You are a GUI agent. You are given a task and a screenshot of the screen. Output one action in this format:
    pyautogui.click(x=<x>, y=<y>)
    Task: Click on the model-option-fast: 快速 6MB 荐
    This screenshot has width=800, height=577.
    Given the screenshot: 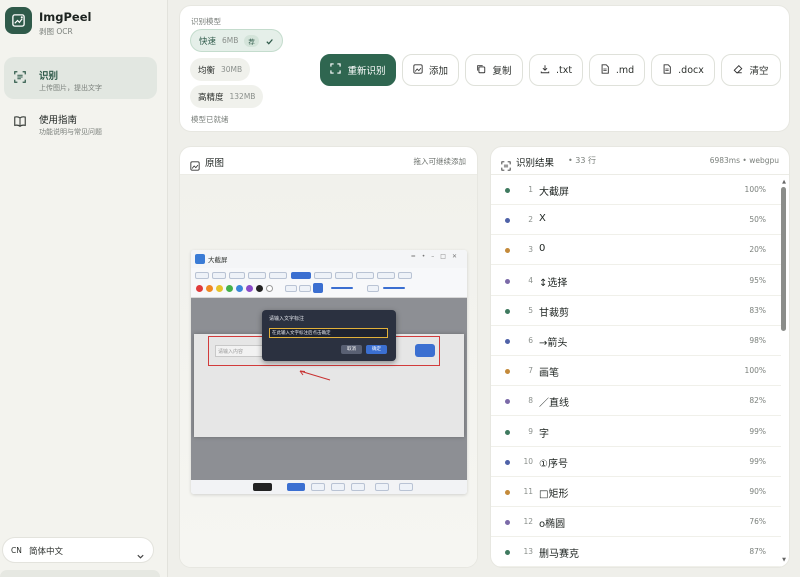 What is the action you would take?
    pyautogui.click(x=236, y=40)
    